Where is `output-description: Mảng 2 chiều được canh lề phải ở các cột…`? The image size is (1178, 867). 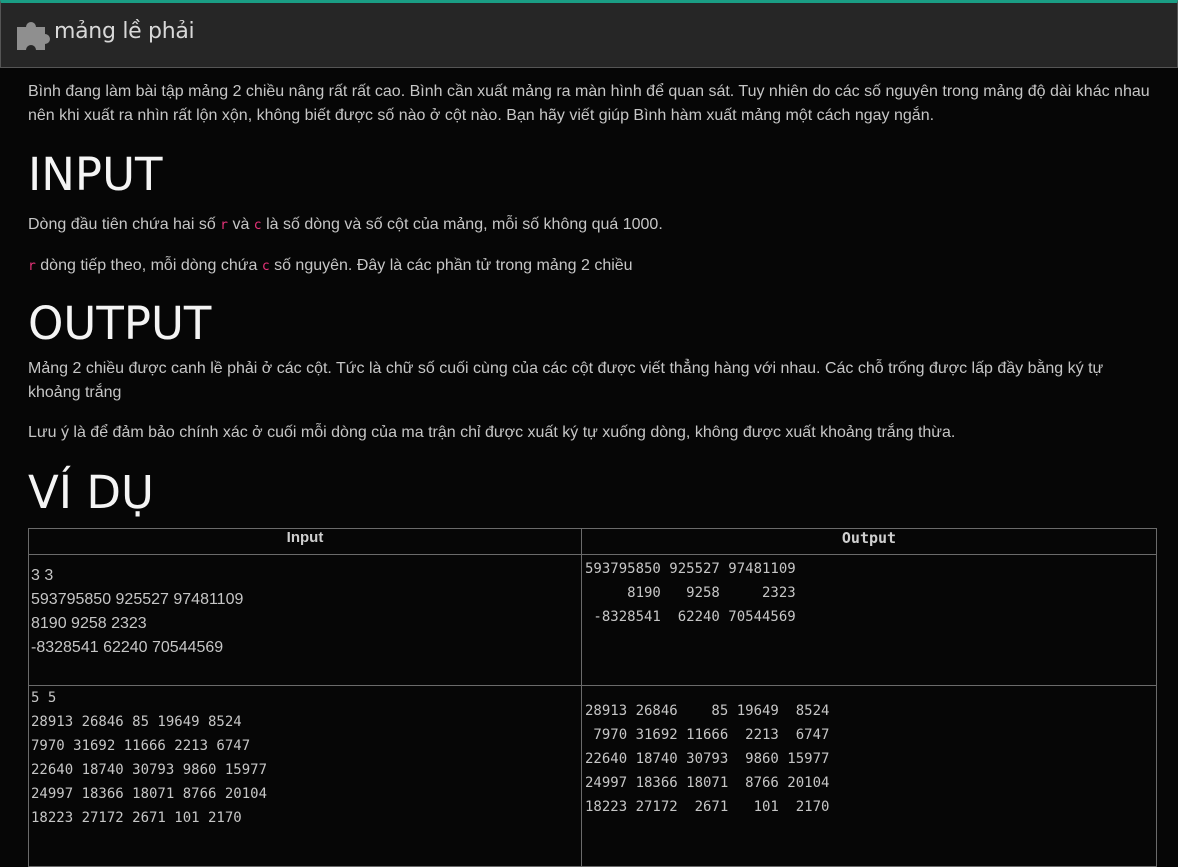 output-description: Mảng 2 chiều được canh lề phải ở các cột… is located at coordinates (566, 380).